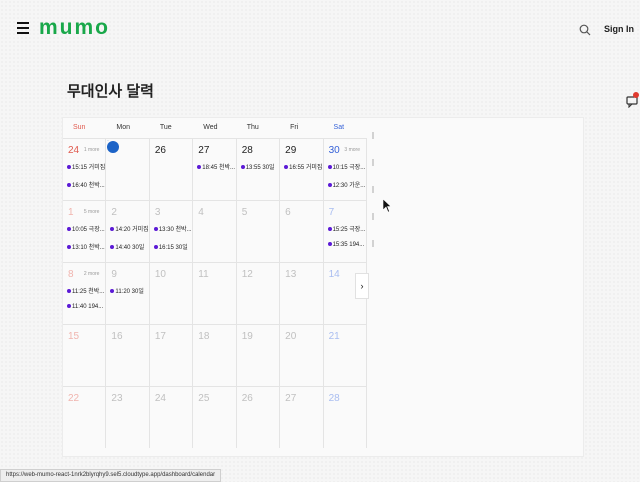 This screenshot has height=482, width=640. Describe the element at coordinates (258, 166) in the screenshot. I see `calendar-event: 13:55 30일` at that location.